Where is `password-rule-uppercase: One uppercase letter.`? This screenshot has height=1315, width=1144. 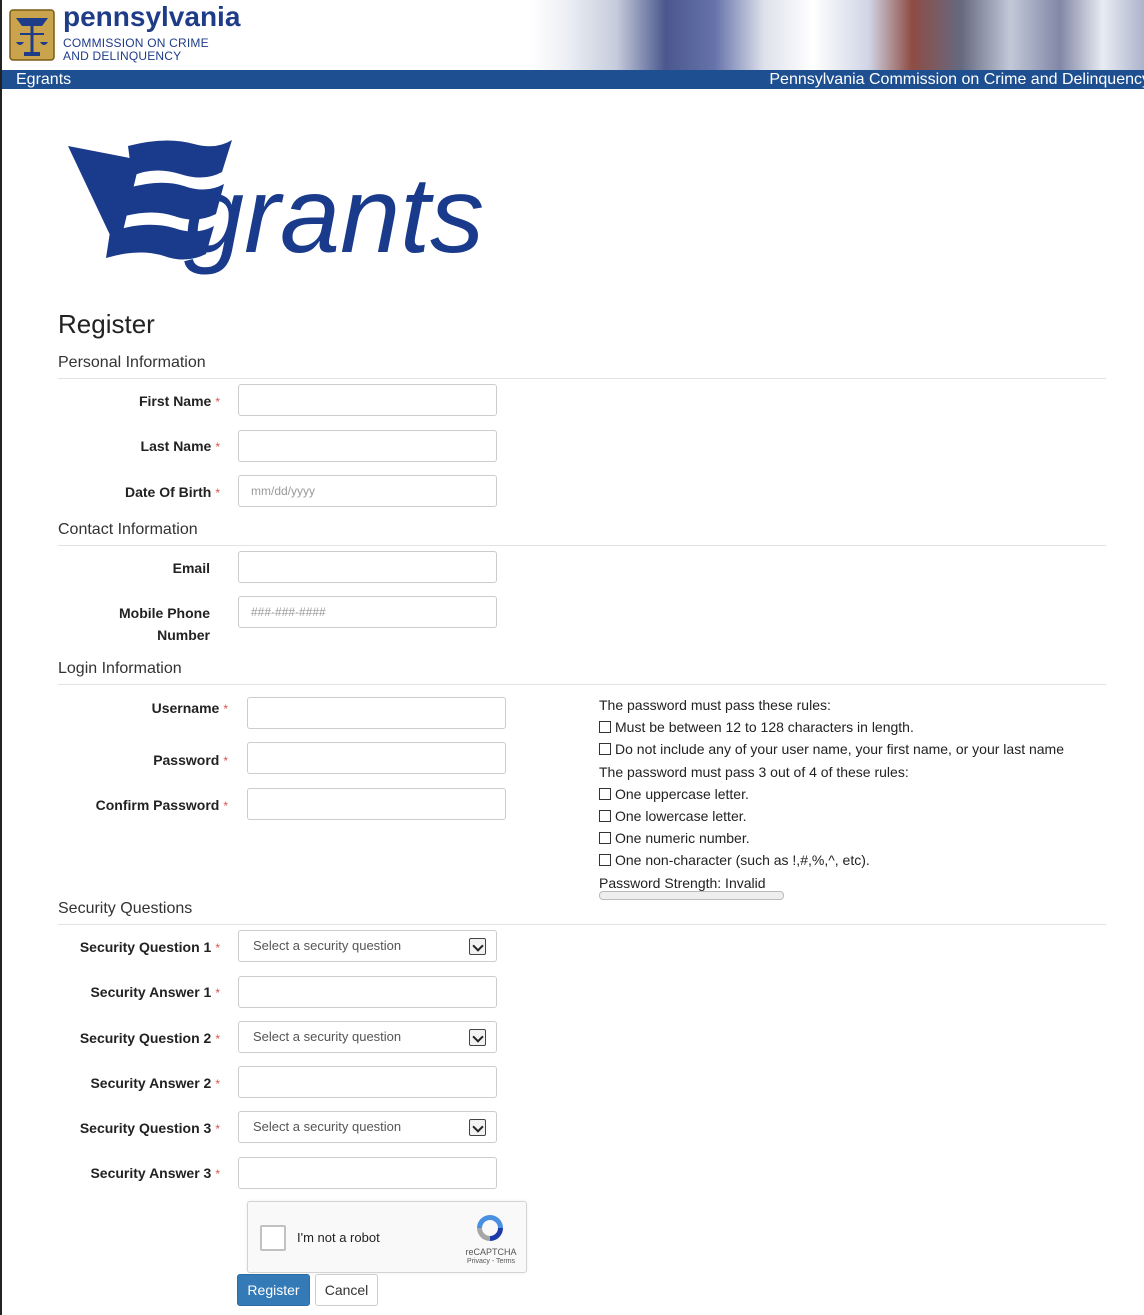 password-rule-uppercase: One uppercase letter. is located at coordinates (831, 794).